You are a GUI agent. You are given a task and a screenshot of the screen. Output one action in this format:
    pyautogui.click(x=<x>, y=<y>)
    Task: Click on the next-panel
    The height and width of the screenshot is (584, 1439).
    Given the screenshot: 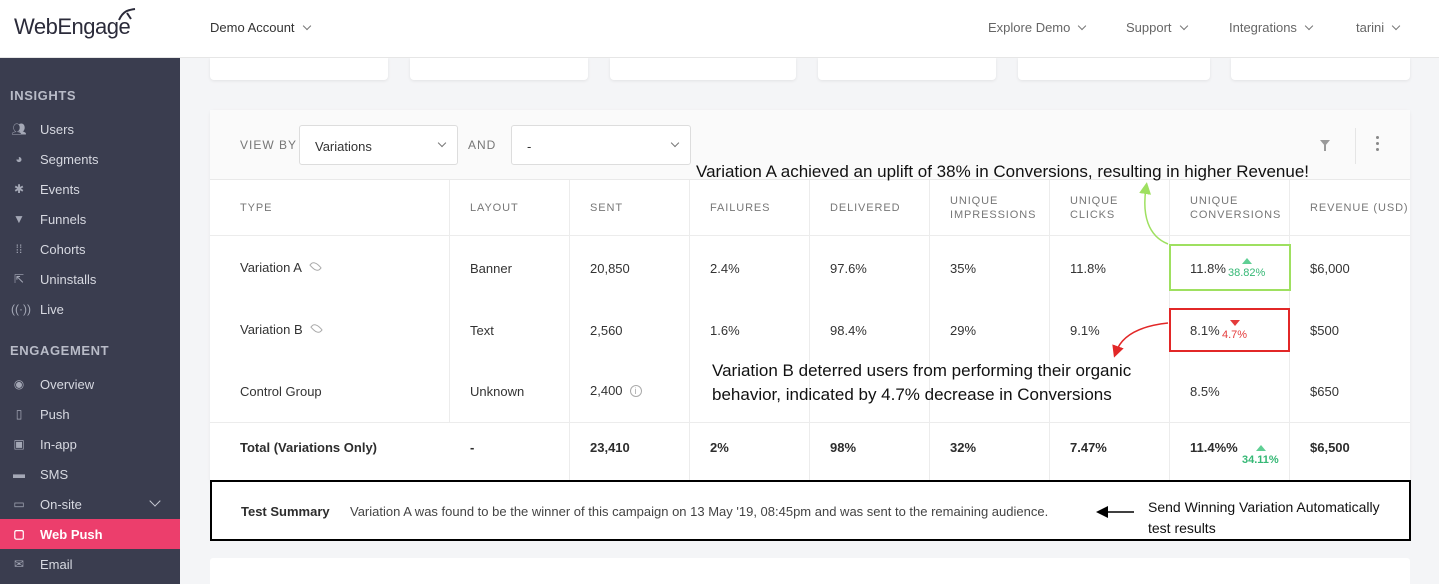 What is the action you would take?
    pyautogui.click(x=810, y=571)
    